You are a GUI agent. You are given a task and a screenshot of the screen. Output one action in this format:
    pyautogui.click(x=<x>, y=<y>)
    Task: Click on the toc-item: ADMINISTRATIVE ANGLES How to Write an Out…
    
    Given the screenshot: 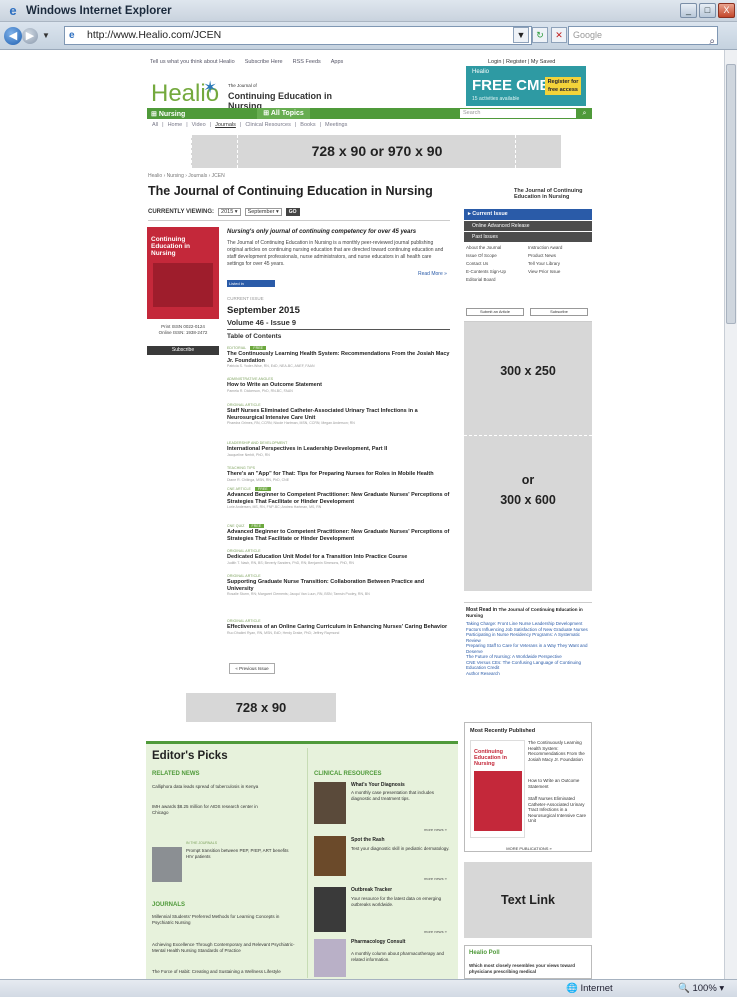 What is the action you would take?
    pyautogui.click(x=338, y=385)
    